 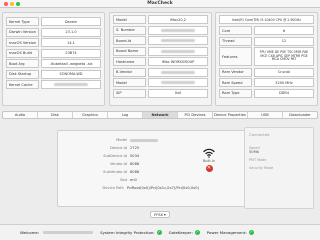 What do you see at coordinates (209, 153) in the screenshot?
I see `wifi-icon` at bounding box center [209, 153].